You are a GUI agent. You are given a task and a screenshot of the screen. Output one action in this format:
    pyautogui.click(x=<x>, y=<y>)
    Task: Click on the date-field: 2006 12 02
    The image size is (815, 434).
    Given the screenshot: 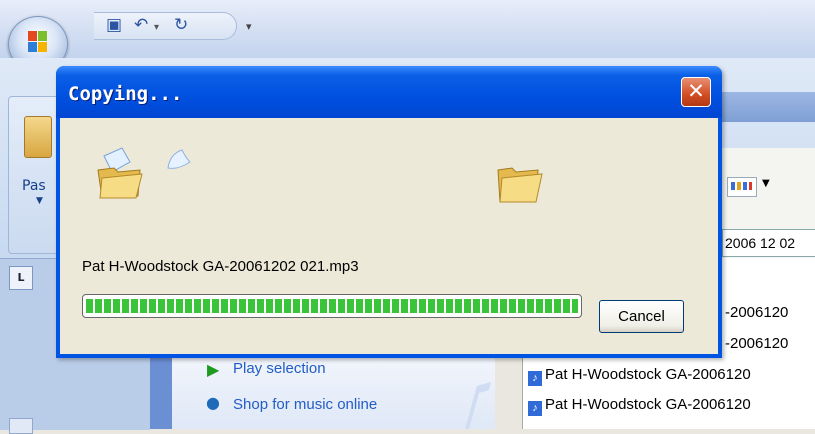 What is the action you would take?
    pyautogui.click(x=768, y=243)
    